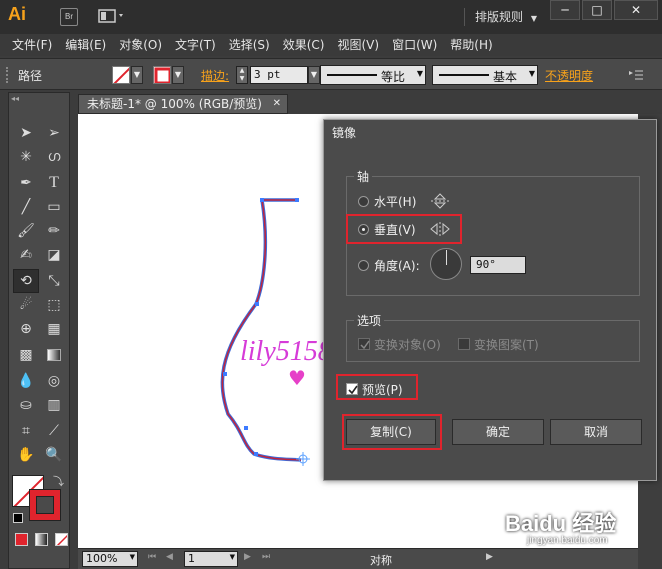 Image resolution: width=662 pixels, height=569 pixels. I want to click on menu-effect: 效果(C), so click(304, 45).